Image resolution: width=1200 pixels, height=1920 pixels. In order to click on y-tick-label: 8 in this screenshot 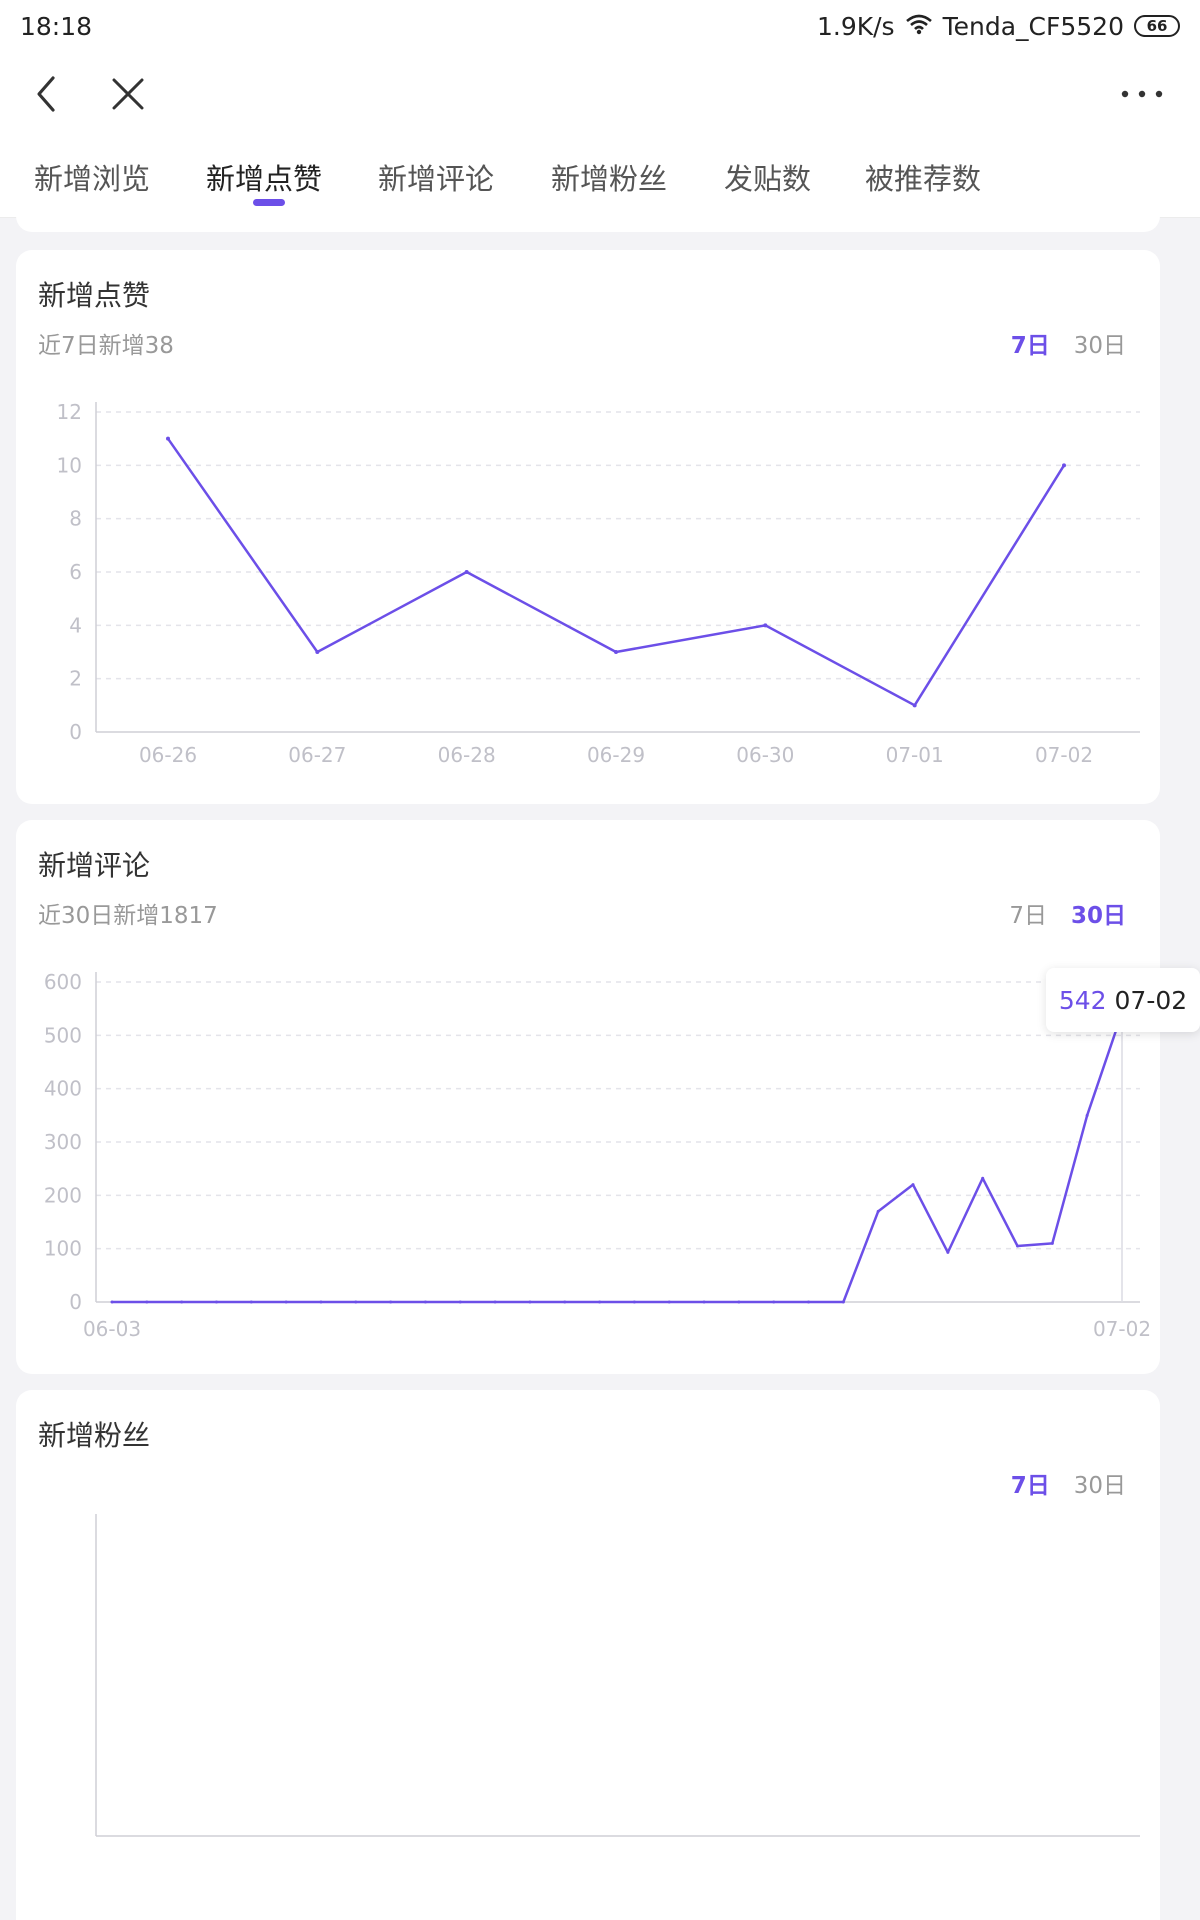, I will do `click(75, 519)`.